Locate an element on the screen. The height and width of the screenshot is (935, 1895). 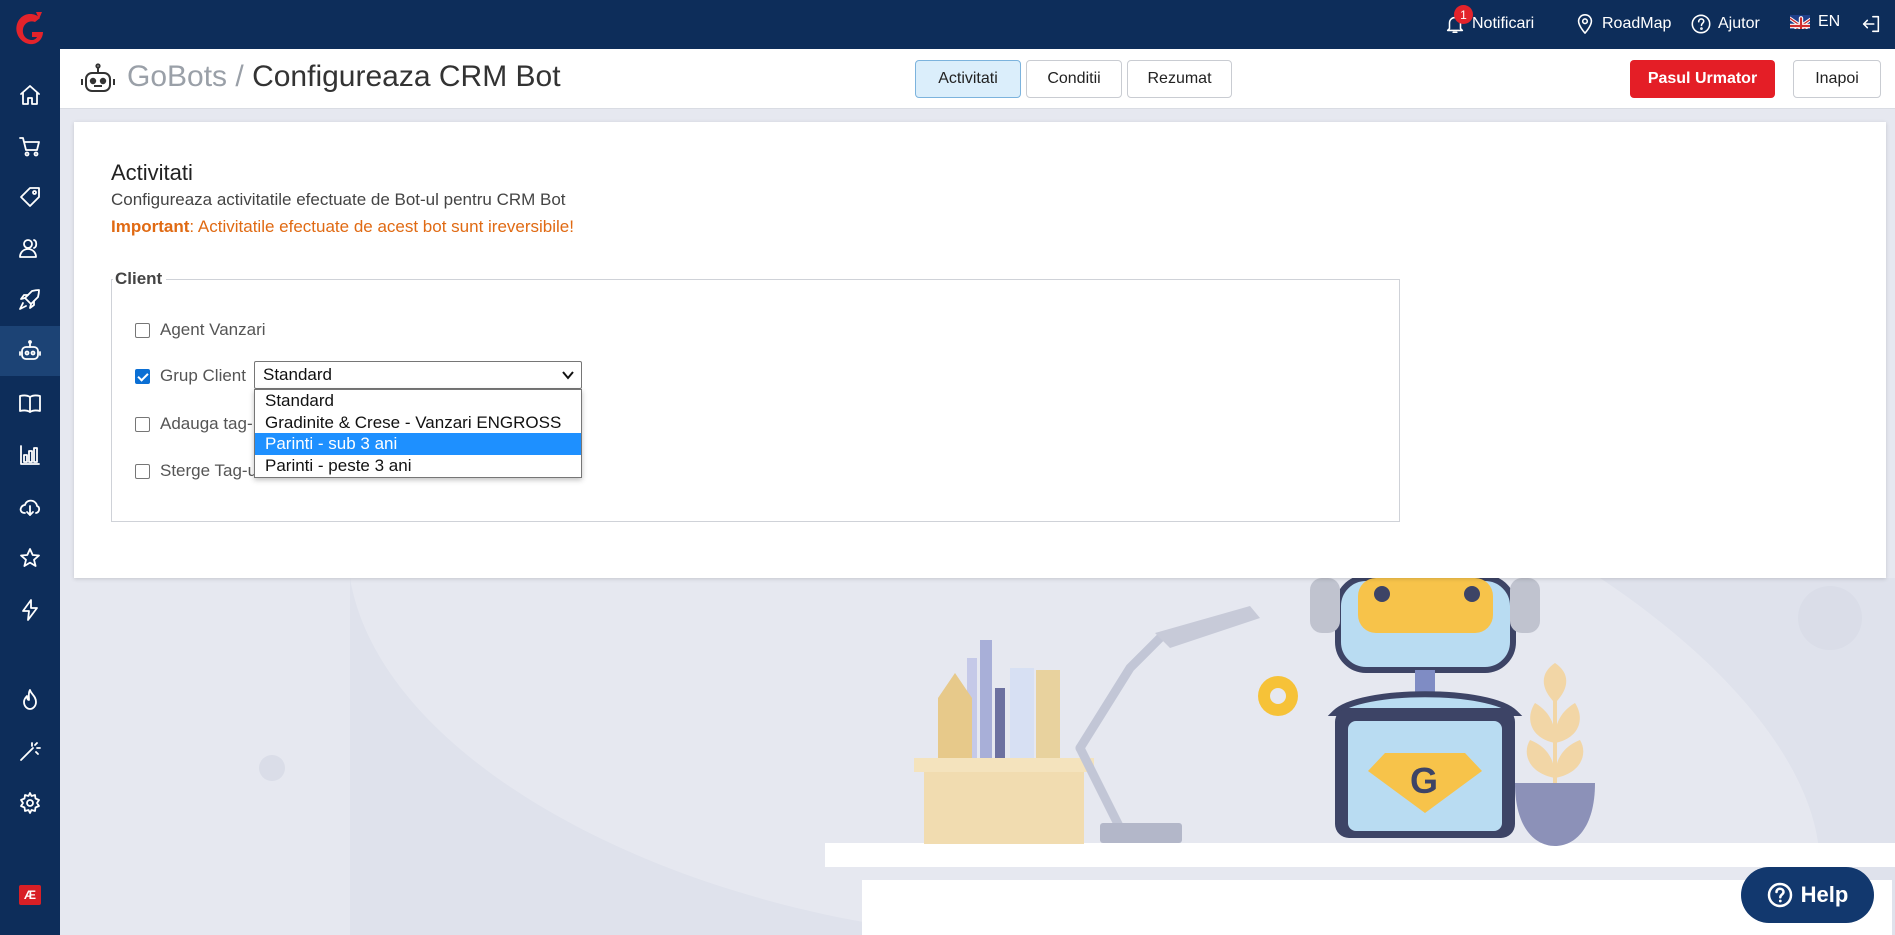
roadmap-label: RoadMap is located at coordinates (1637, 23).